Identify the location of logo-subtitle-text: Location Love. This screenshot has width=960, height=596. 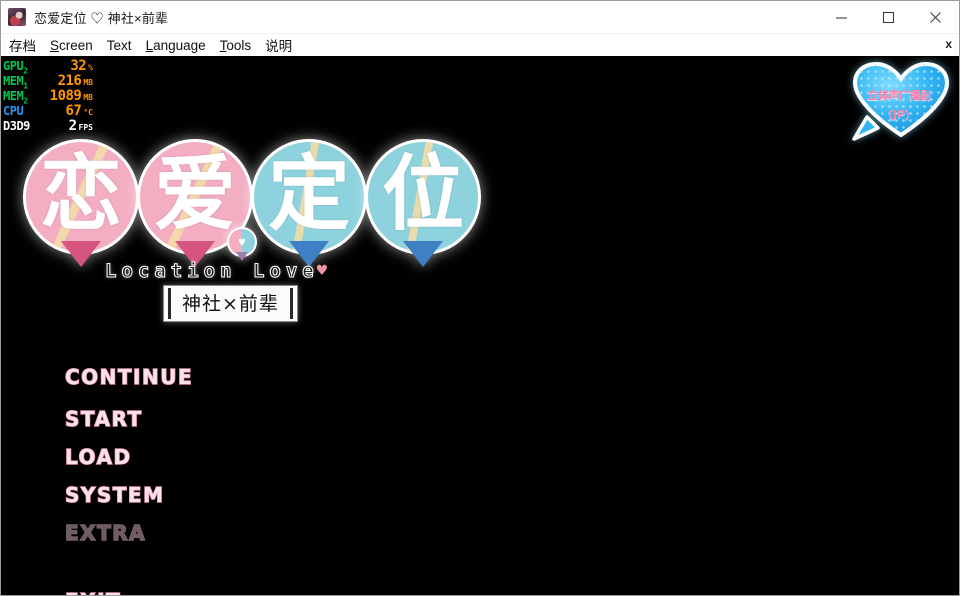
(212, 271).